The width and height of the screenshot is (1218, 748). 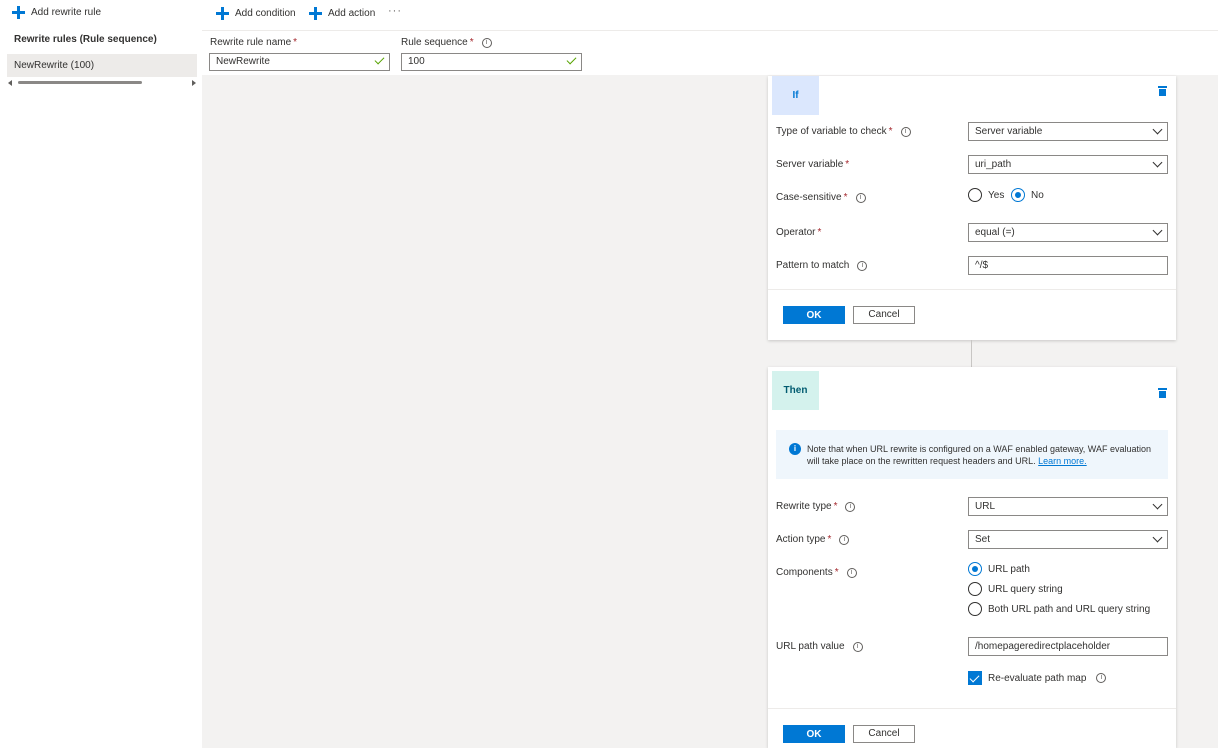 I want to click on reevaluate-label: Re-evaluate path map, so click(x=1037, y=678).